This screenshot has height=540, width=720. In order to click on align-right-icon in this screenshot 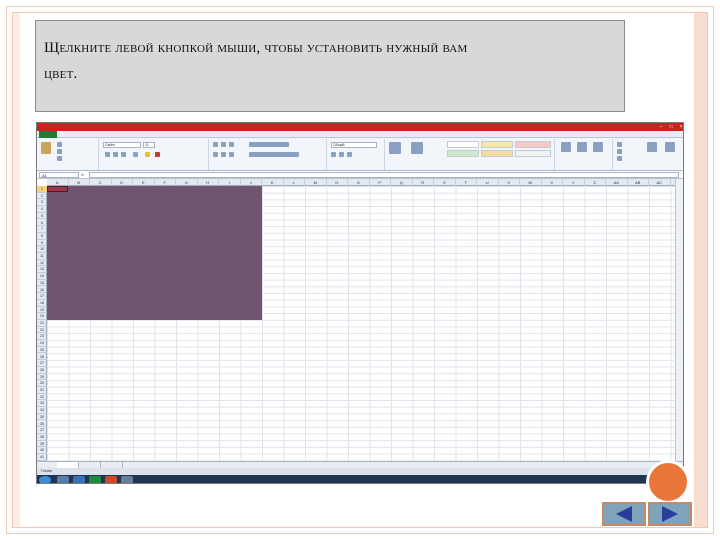, I will do `click(231, 154)`.